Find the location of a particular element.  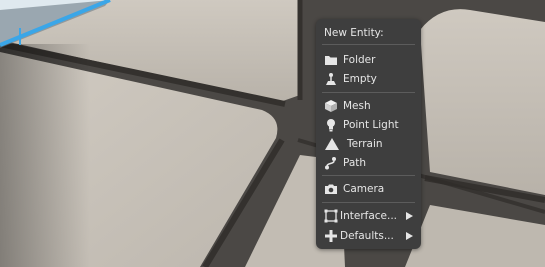

camera-icon is located at coordinates (331, 189).